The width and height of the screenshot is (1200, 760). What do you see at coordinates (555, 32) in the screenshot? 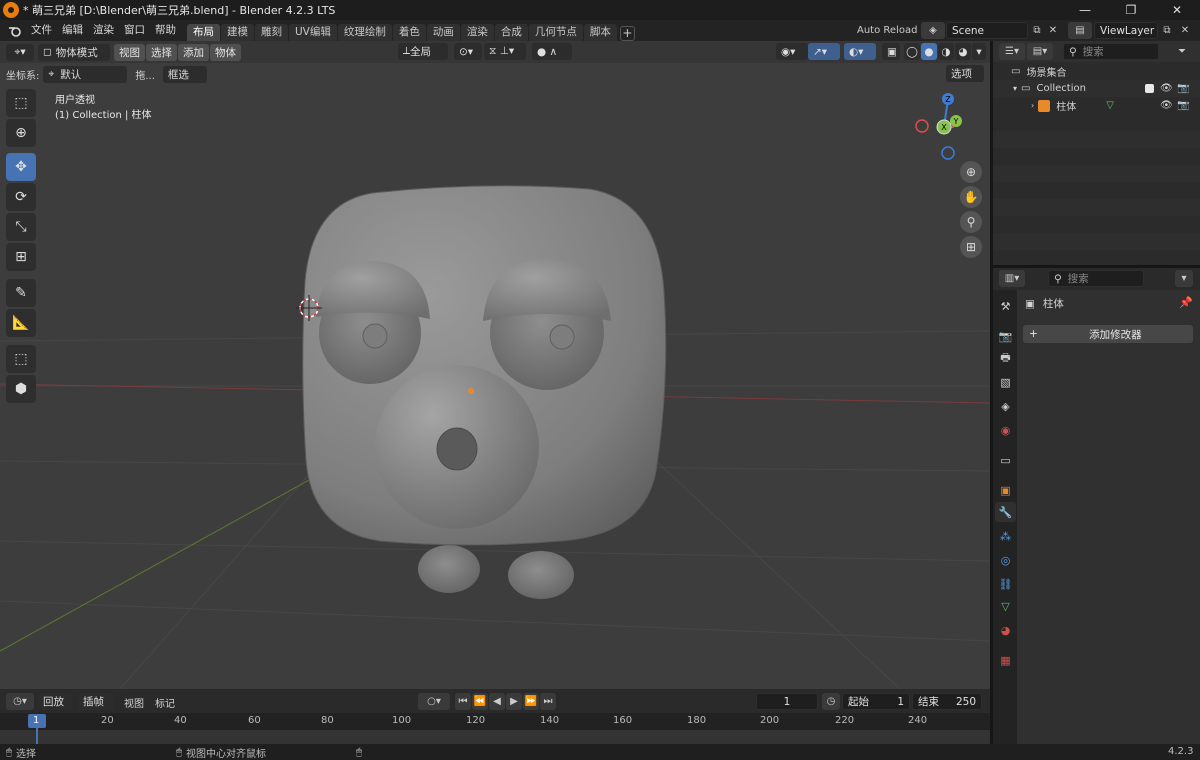
I see `tab-geometry-nodes: 几何节点` at bounding box center [555, 32].